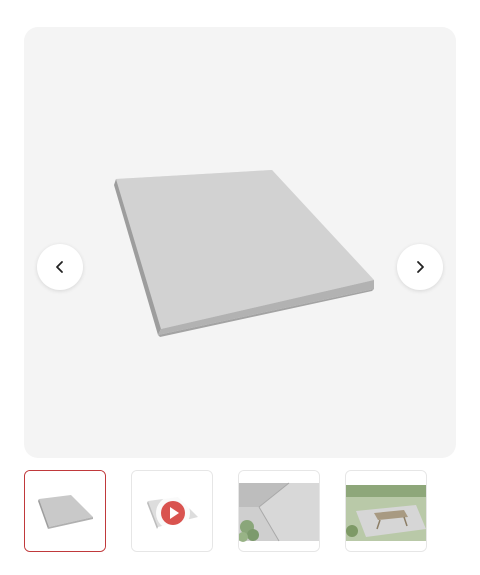 This screenshot has height=575, width=480. I want to click on thumbnail-garden, so click(386, 511).